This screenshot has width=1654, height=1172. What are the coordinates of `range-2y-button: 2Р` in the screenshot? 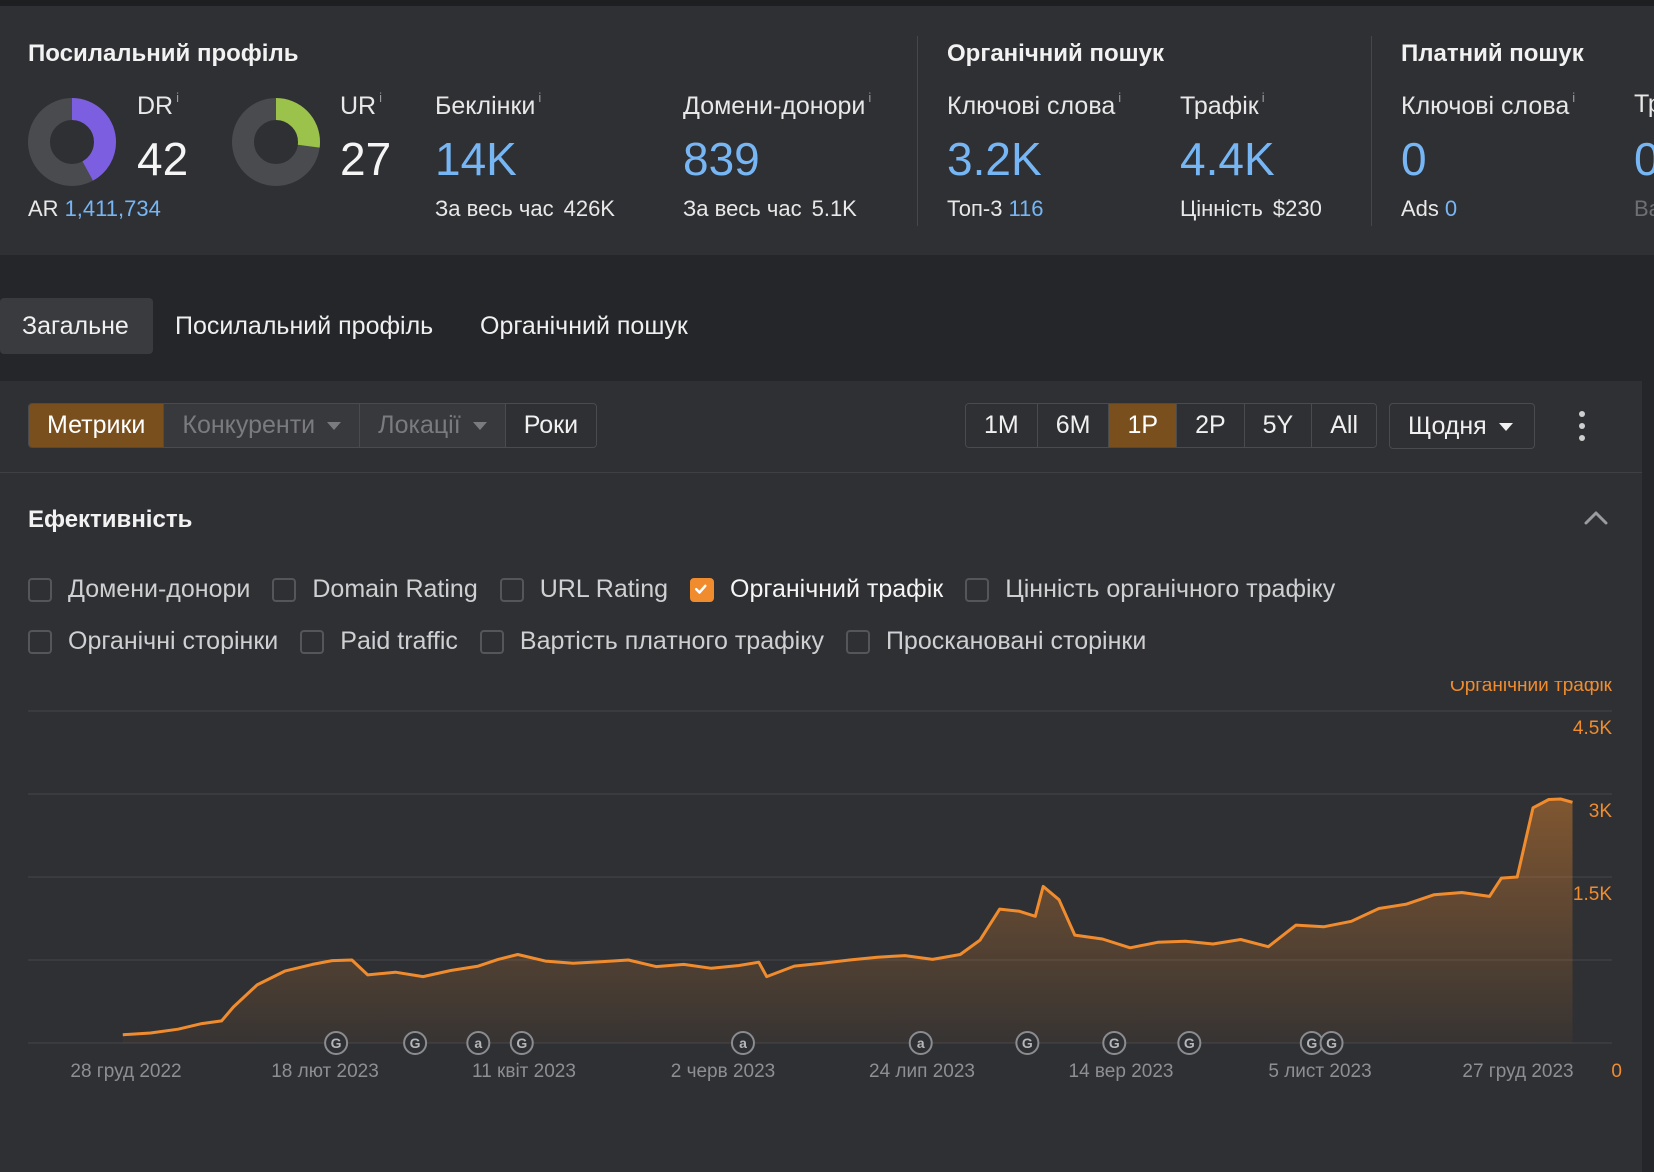 It's located at (1211, 425).